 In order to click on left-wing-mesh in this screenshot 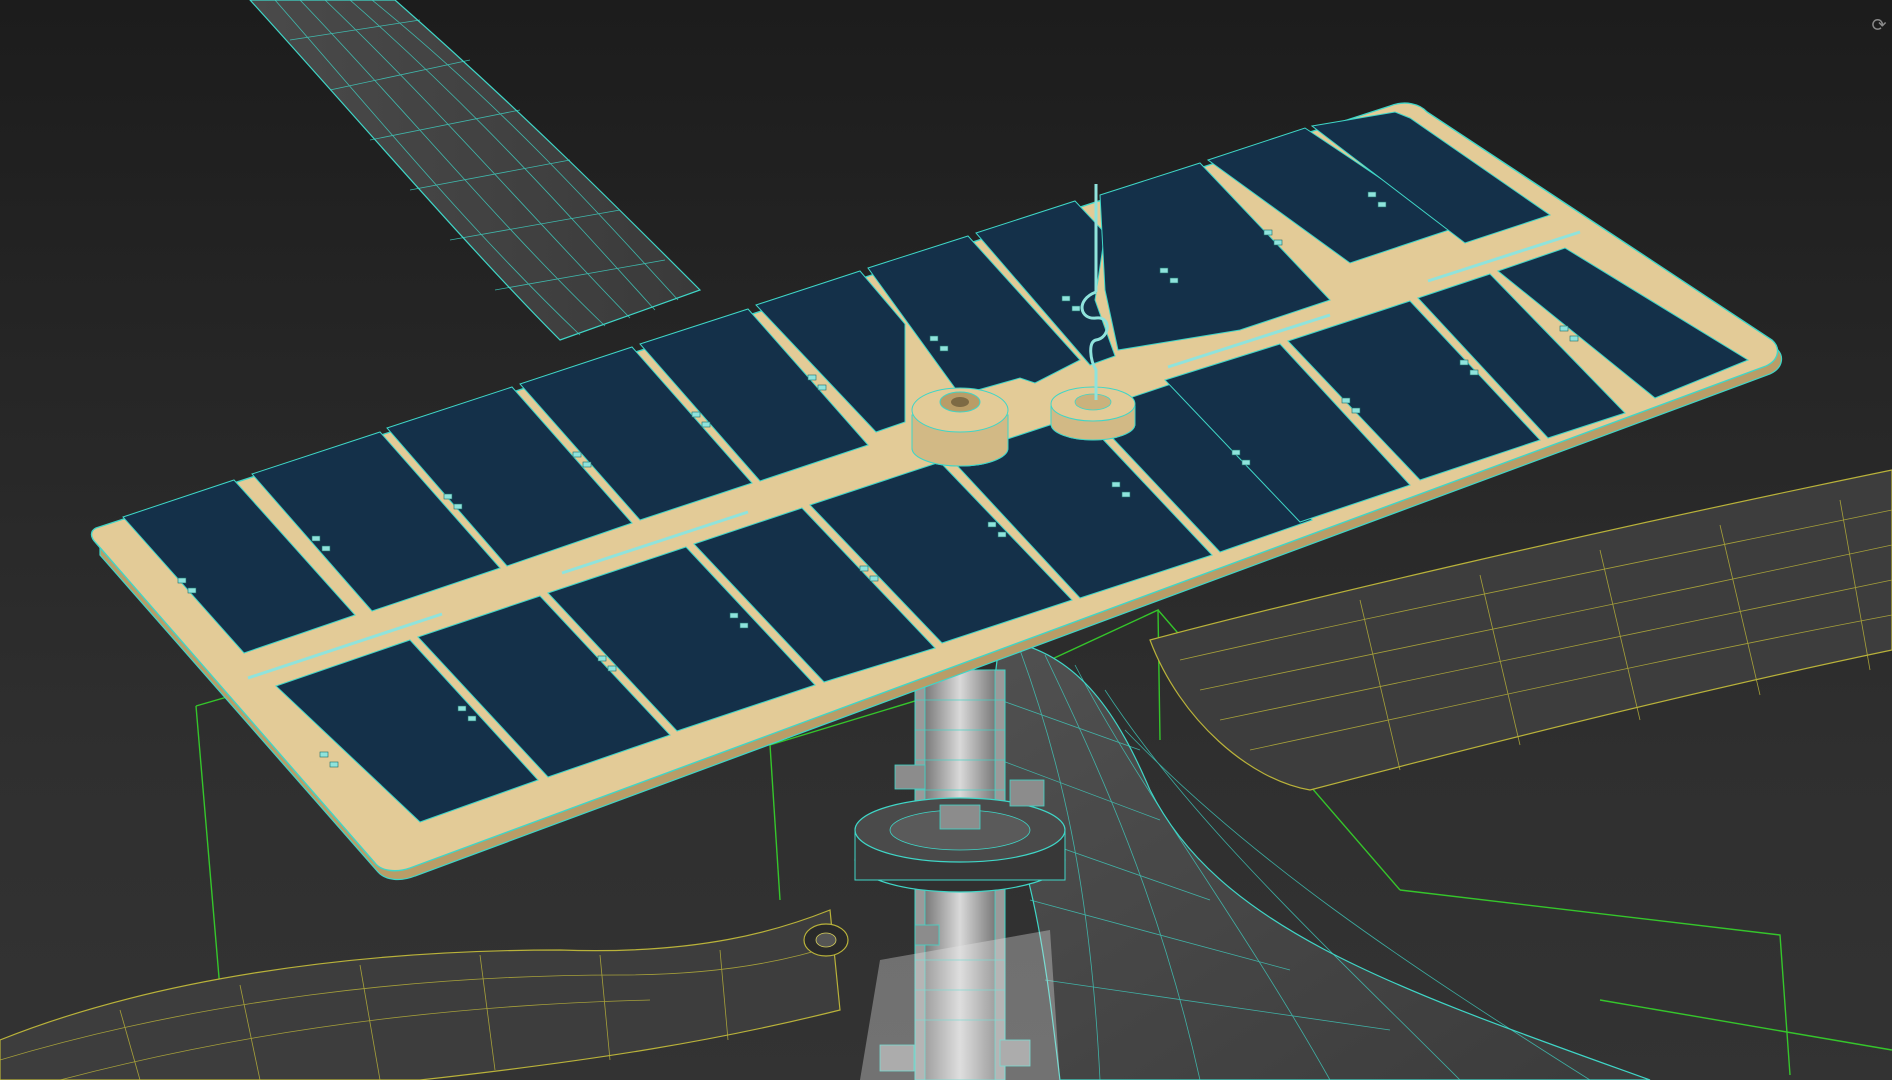, I will do `click(424, 994)`.